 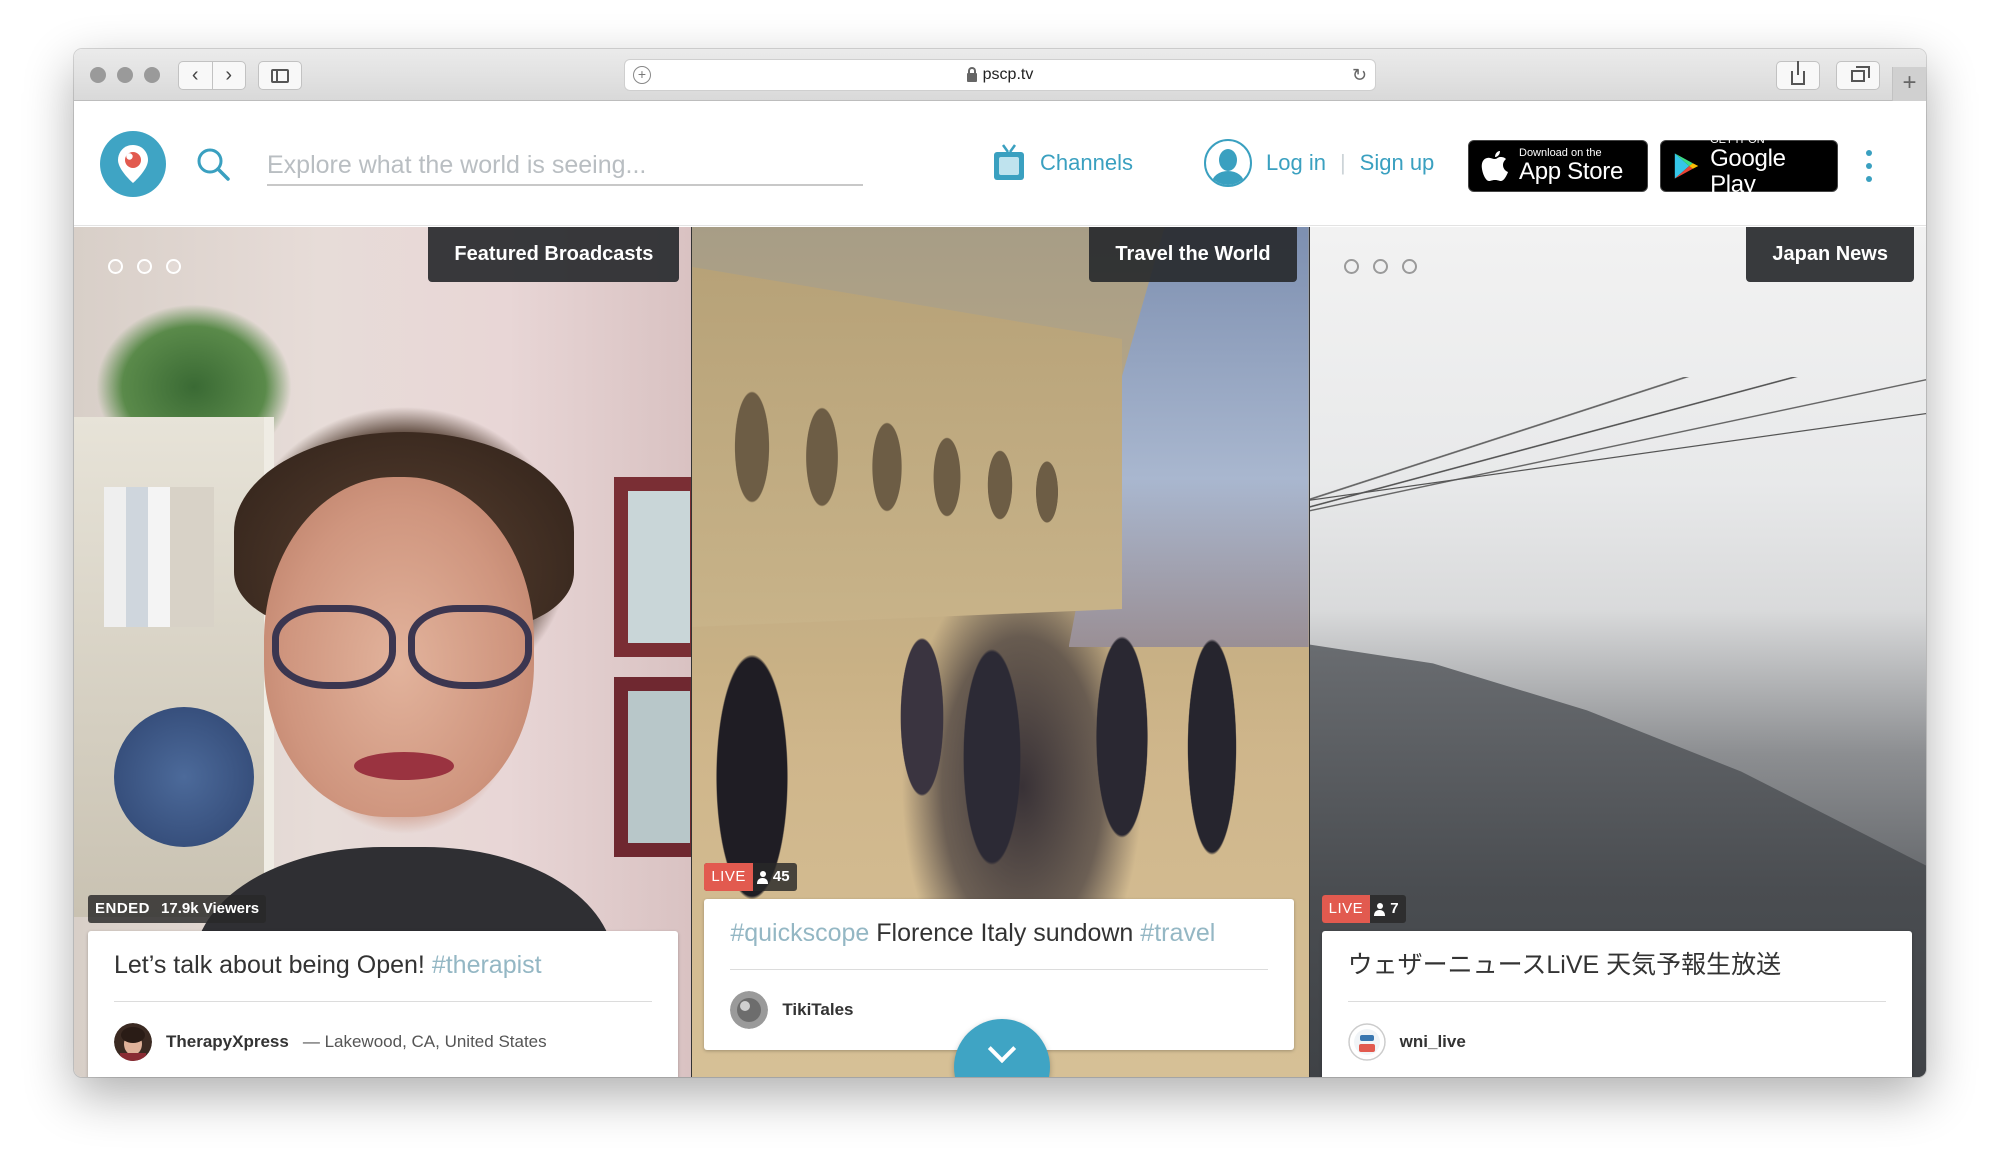 I want to click on share-icon, so click(x=1798, y=72).